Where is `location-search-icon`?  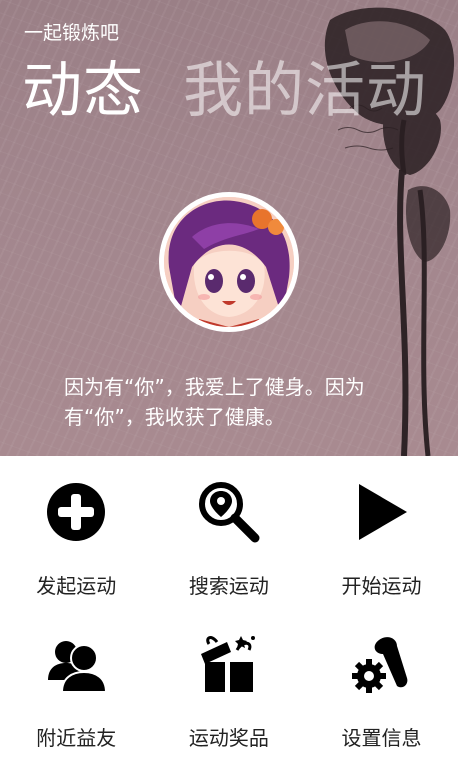 location-search-icon is located at coordinates (229, 512).